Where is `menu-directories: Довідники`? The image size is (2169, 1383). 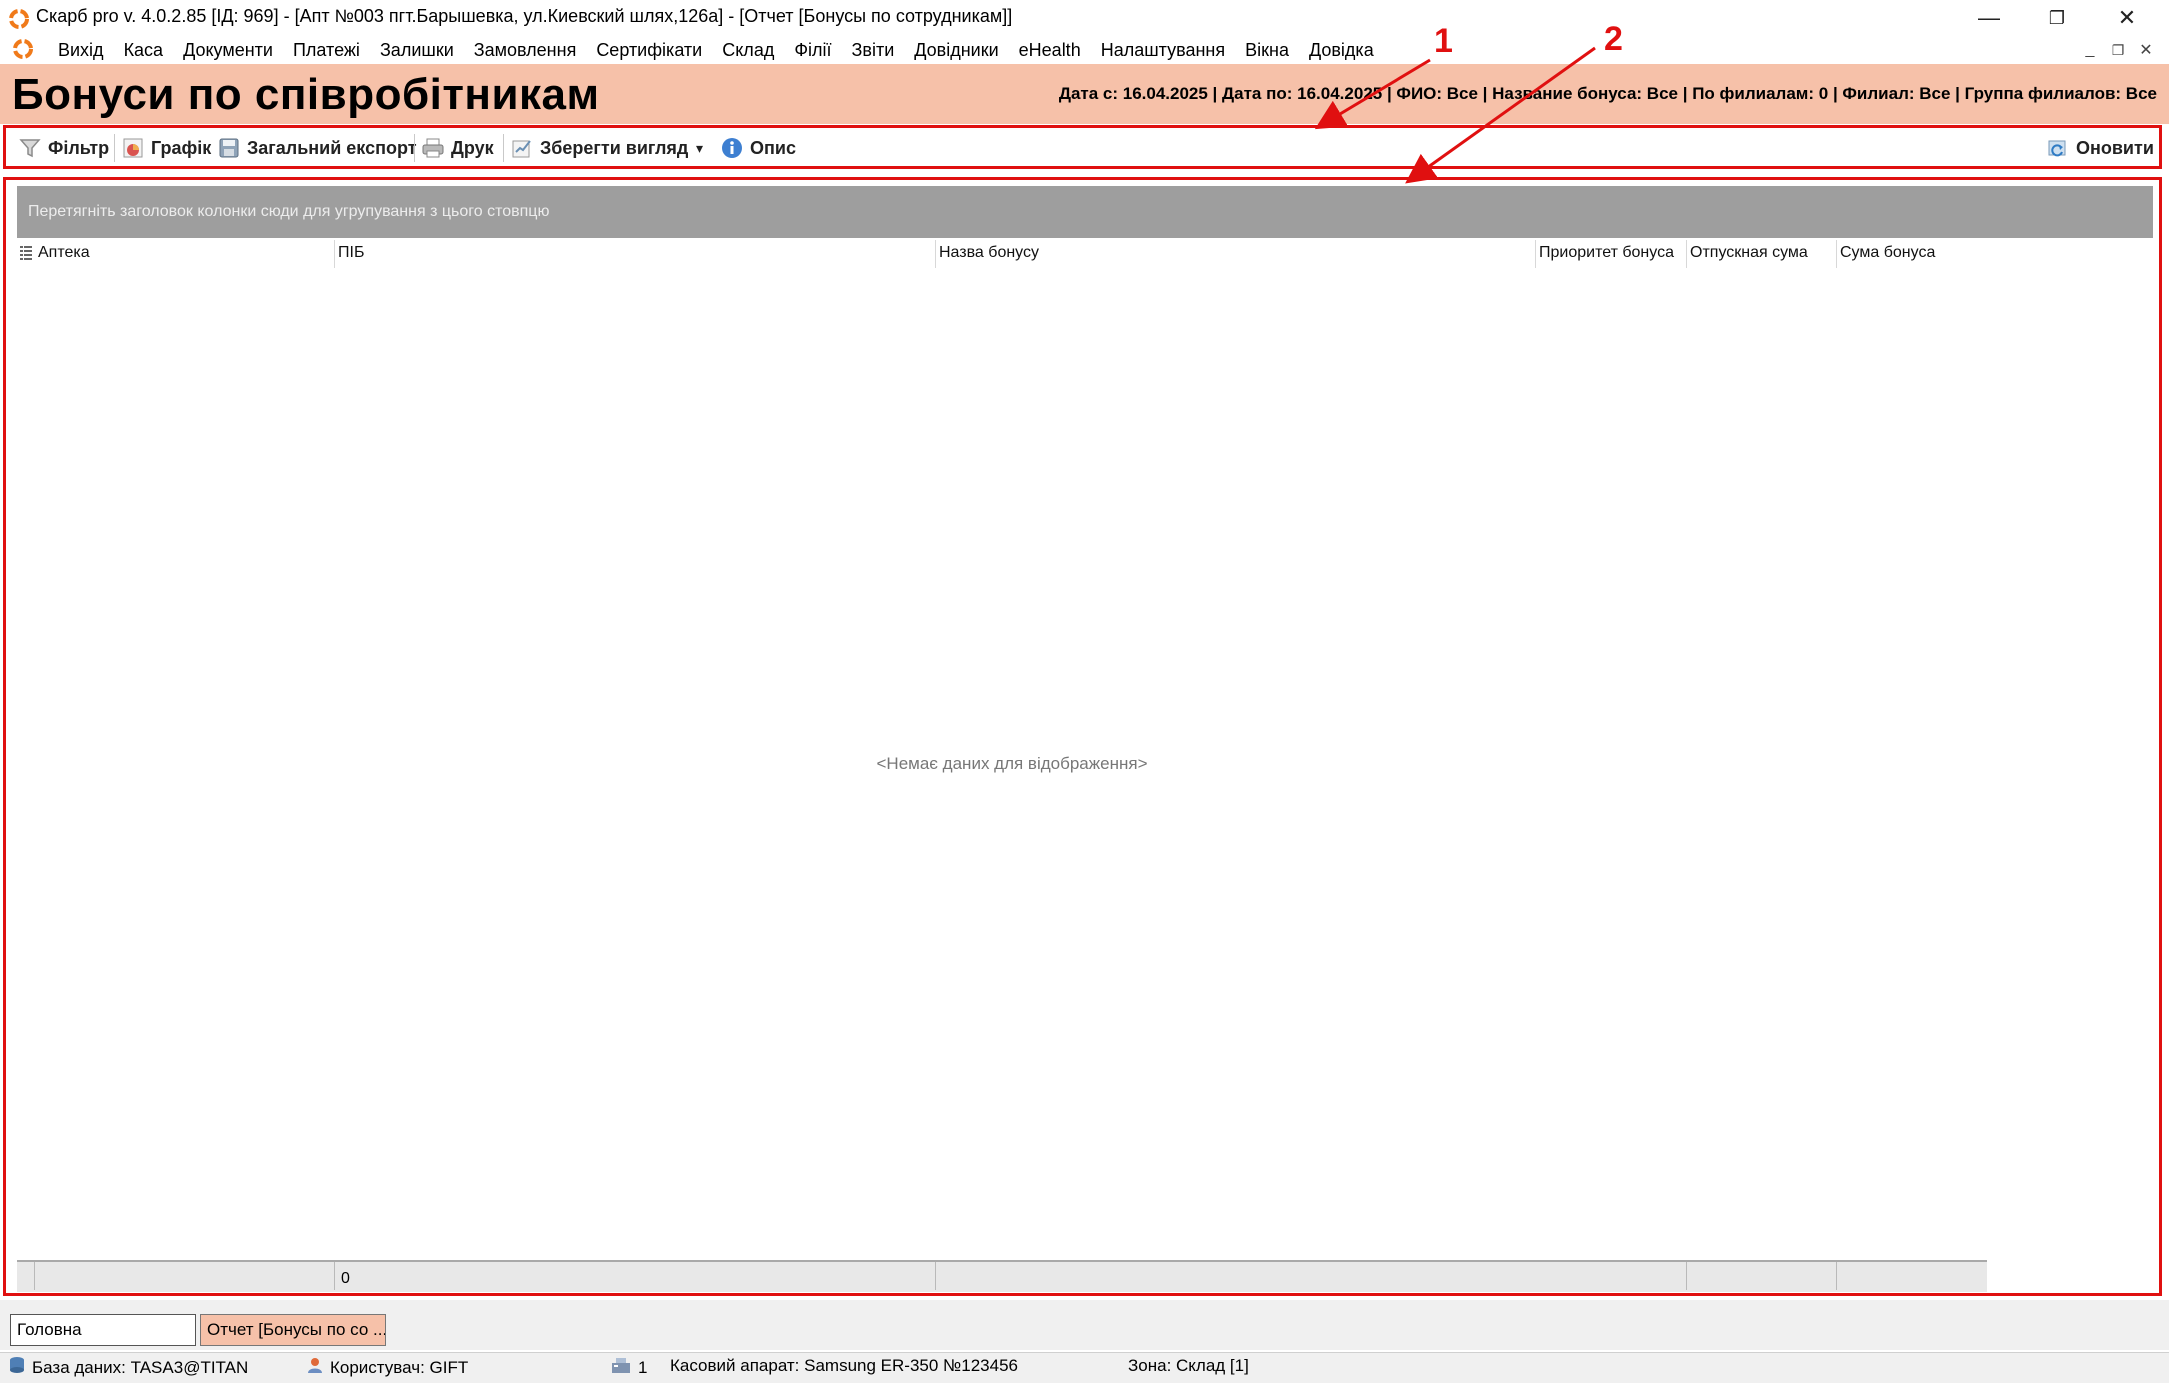
menu-directories: Довідники is located at coordinates (956, 50).